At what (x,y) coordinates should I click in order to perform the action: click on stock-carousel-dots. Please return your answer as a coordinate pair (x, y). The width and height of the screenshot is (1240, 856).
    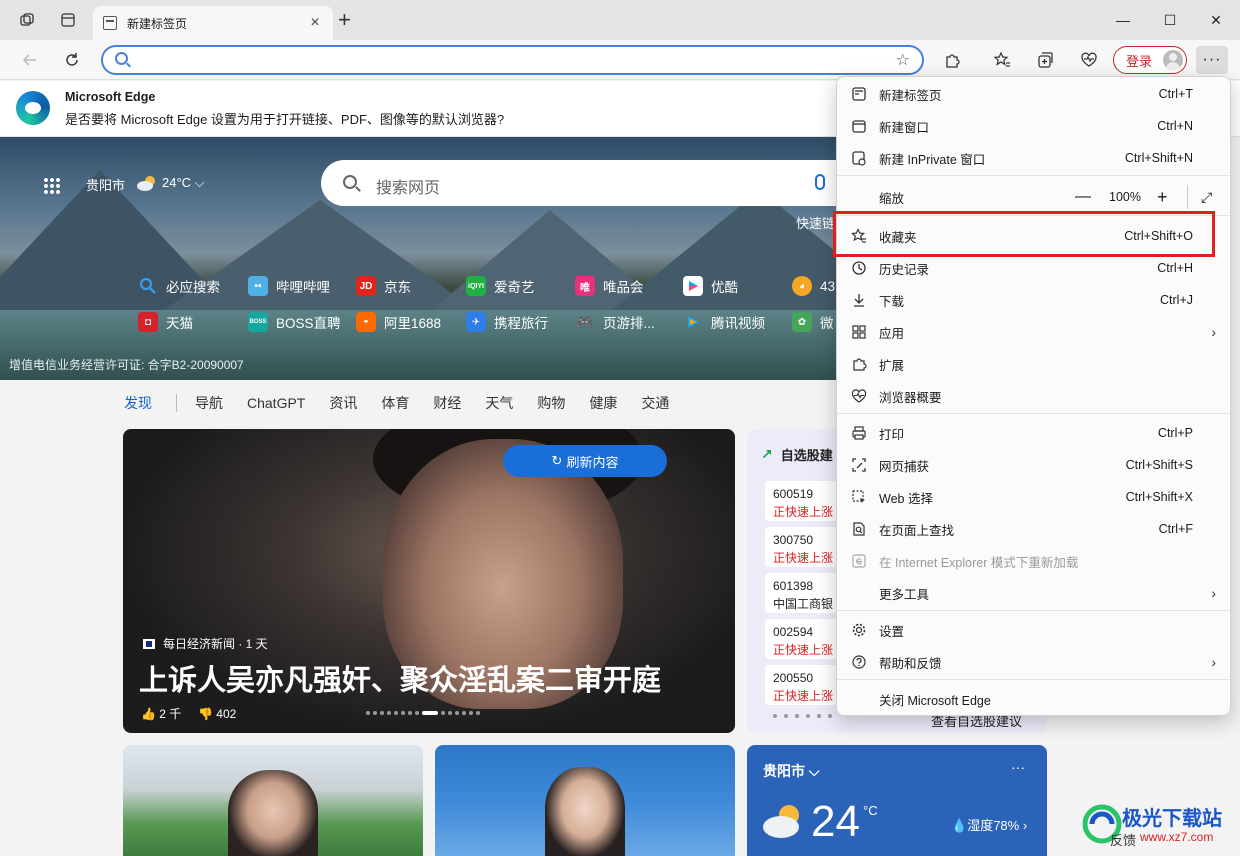
    Looking at the image, I should click on (802, 716).